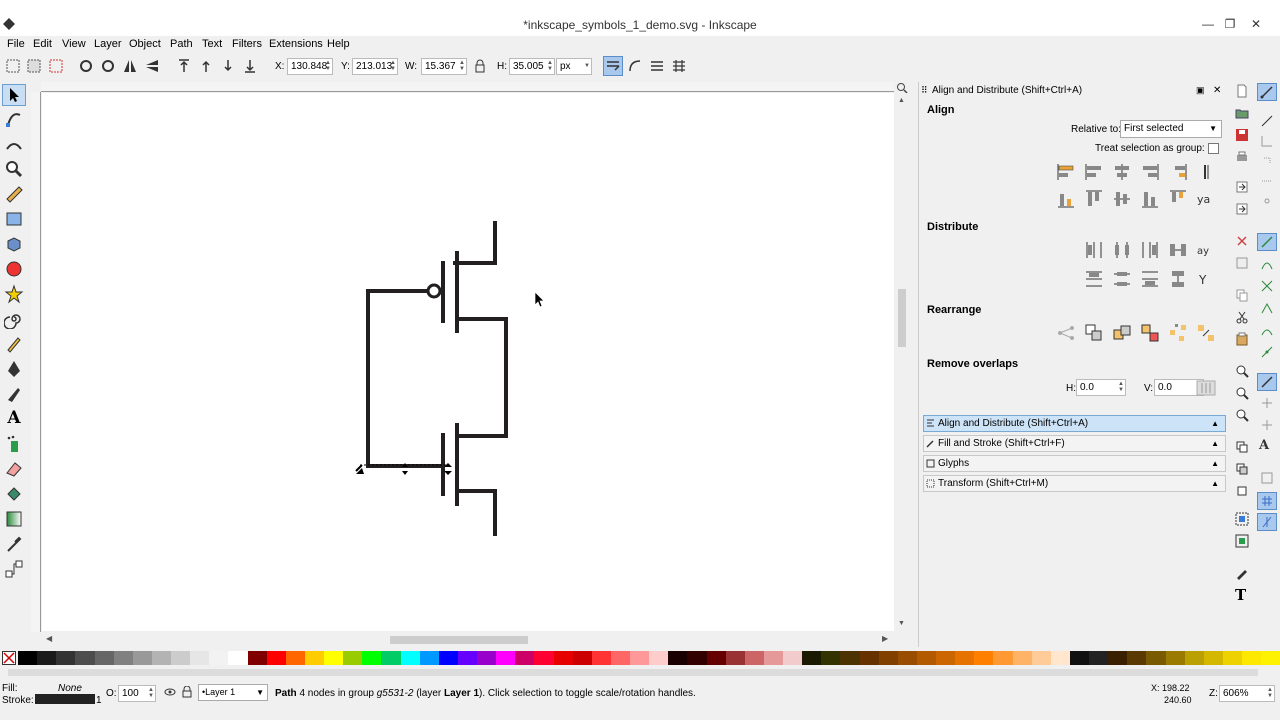 This screenshot has width=1280, height=720. I want to click on zoom-page-icon, so click(1242, 415).